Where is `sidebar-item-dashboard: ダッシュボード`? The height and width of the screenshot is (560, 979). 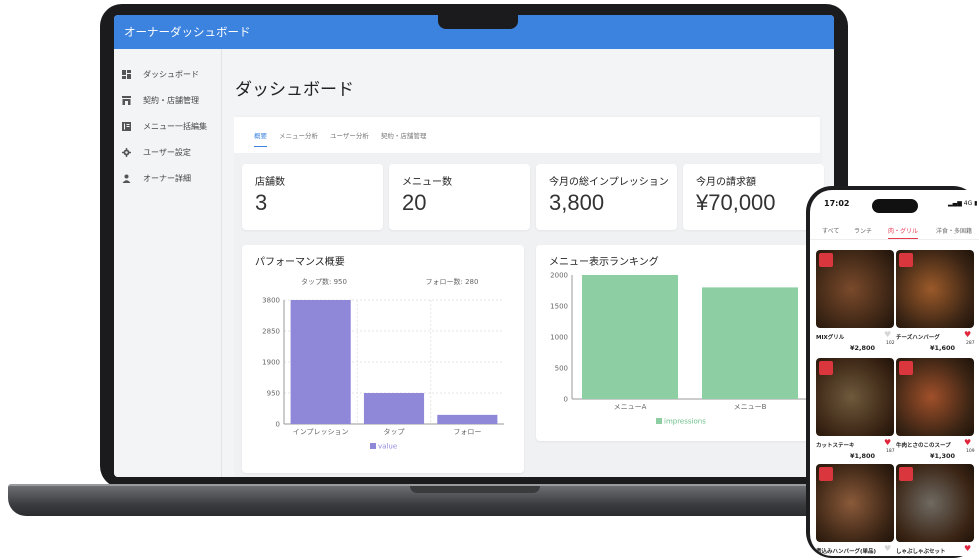
sidebar-item-dashboard: ダッシュボード is located at coordinates (167, 74).